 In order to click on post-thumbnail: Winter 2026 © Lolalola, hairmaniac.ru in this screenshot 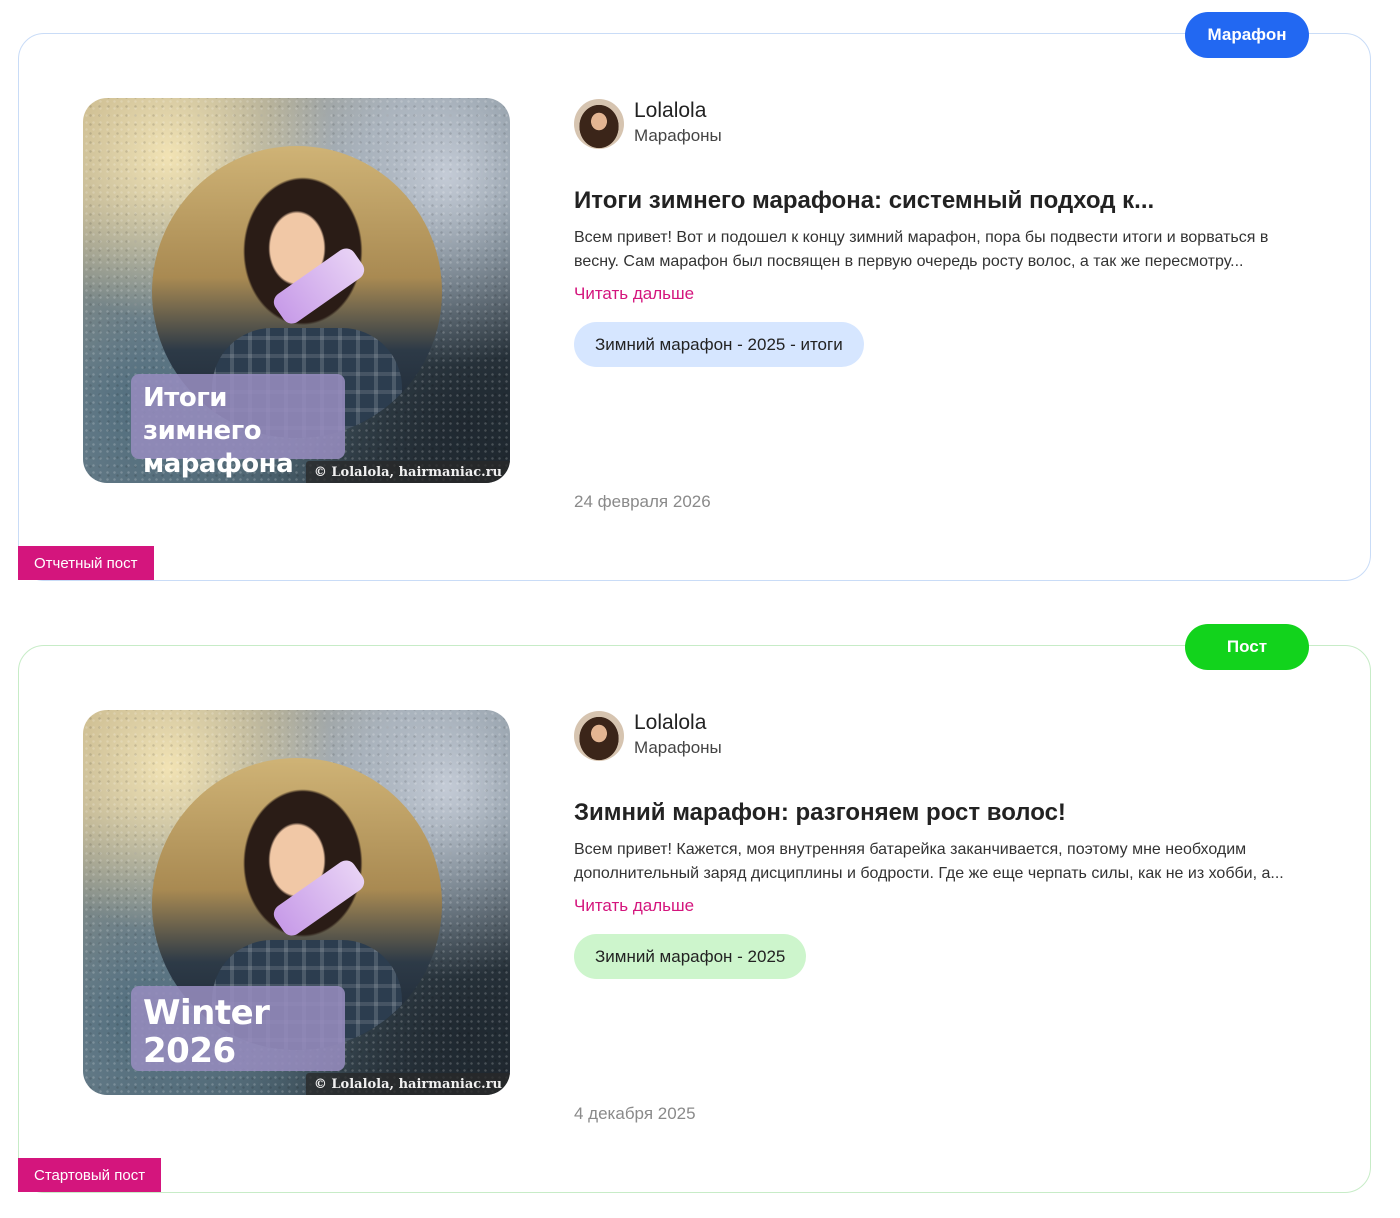, I will do `click(296, 902)`.